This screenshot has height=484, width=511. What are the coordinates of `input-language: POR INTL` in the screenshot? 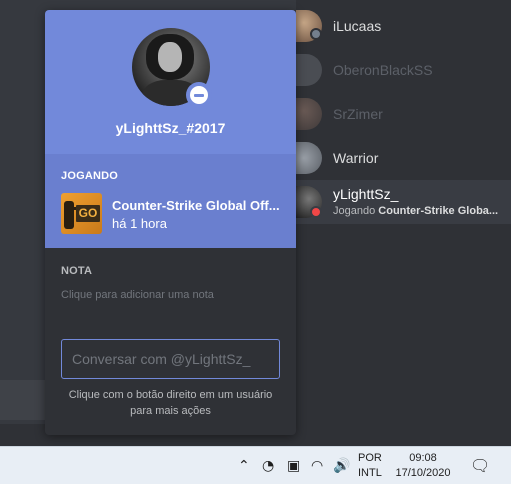 It's located at (370, 466).